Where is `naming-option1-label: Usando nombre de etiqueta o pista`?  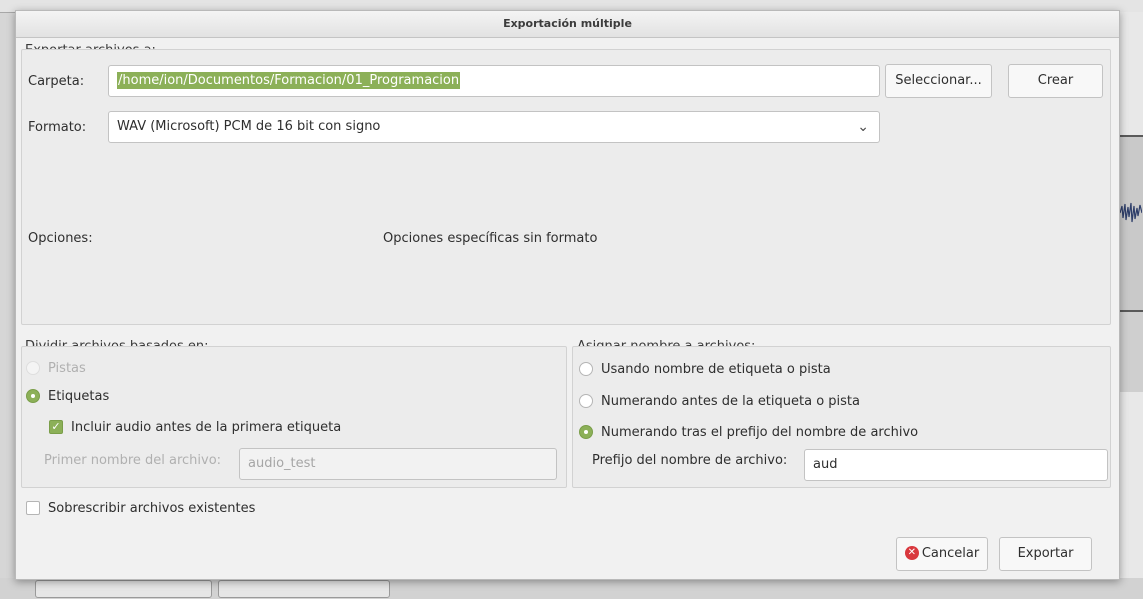 naming-option1-label: Usando nombre de etiqueta o pista is located at coordinates (716, 369).